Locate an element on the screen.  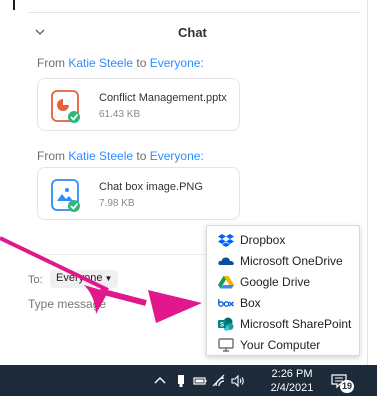
file-name: Conflict Management.pptx is located at coordinates (163, 98).